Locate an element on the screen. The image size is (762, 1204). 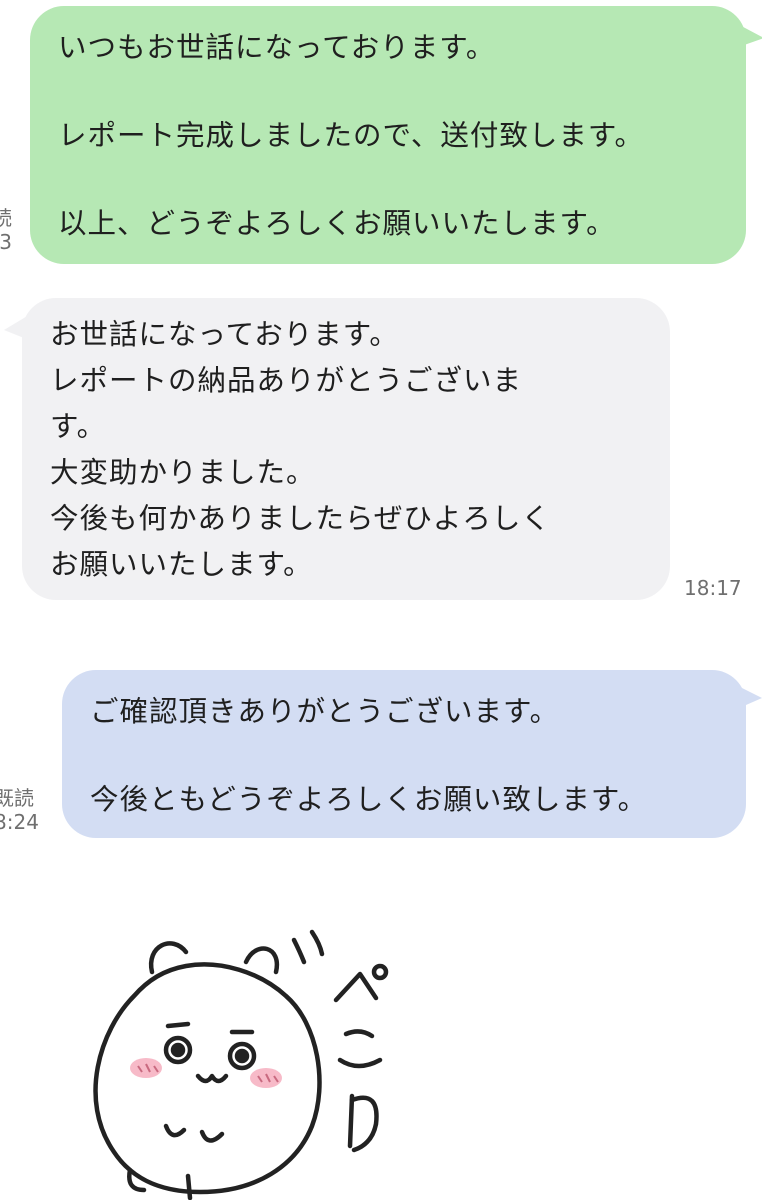
bowing-hamster-sticker is located at coordinates (230, 1050).